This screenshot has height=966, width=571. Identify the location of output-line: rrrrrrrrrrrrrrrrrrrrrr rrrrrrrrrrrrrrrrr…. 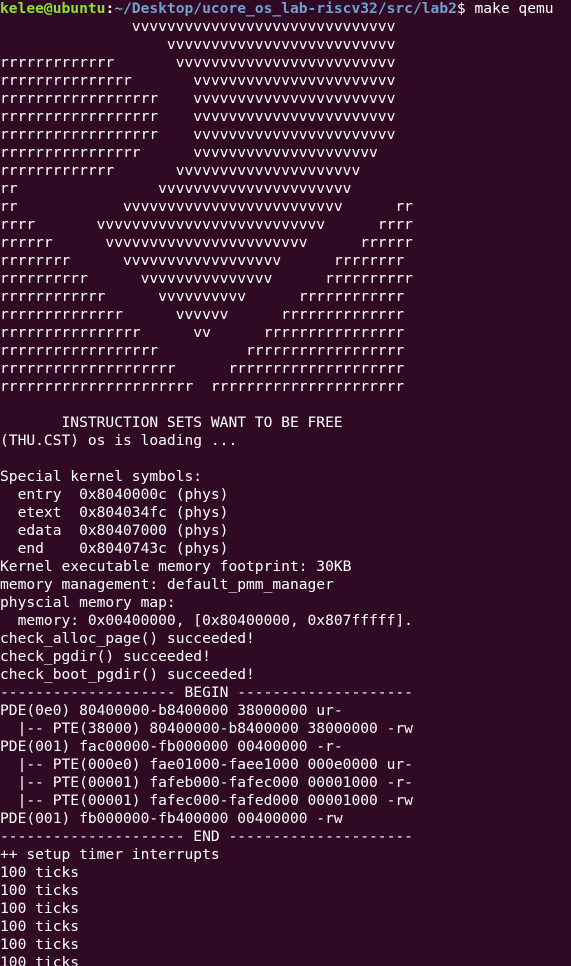
(202, 386).